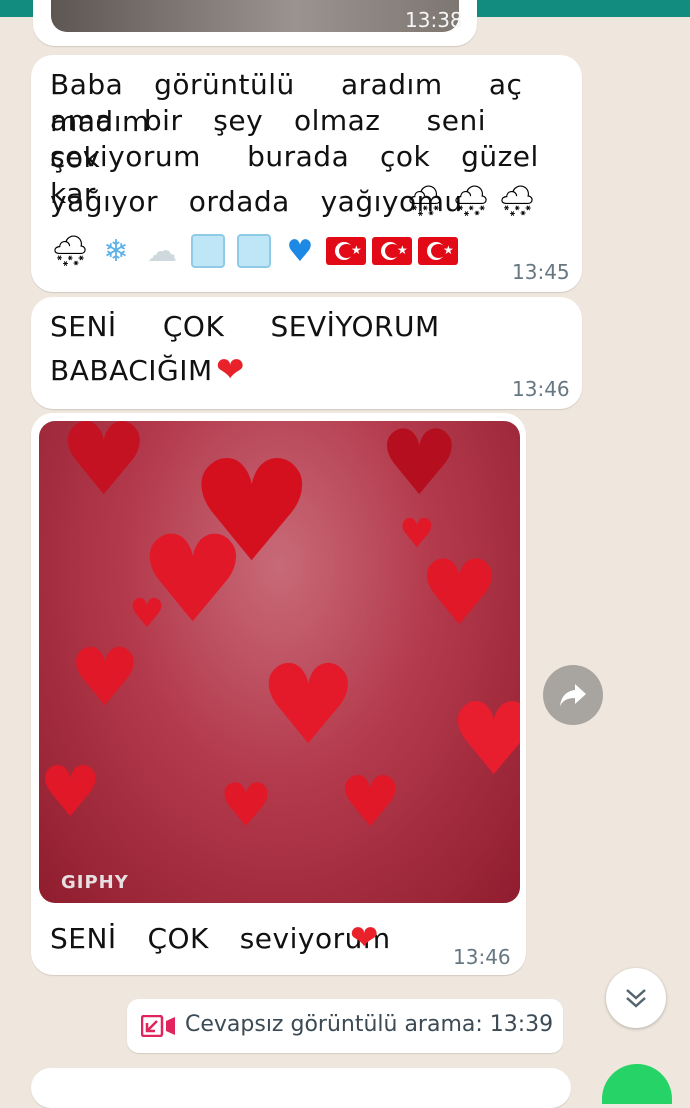 The width and height of the screenshot is (690, 1108). What do you see at coordinates (541, 272) in the screenshot?
I see `message-time: 13:45` at bounding box center [541, 272].